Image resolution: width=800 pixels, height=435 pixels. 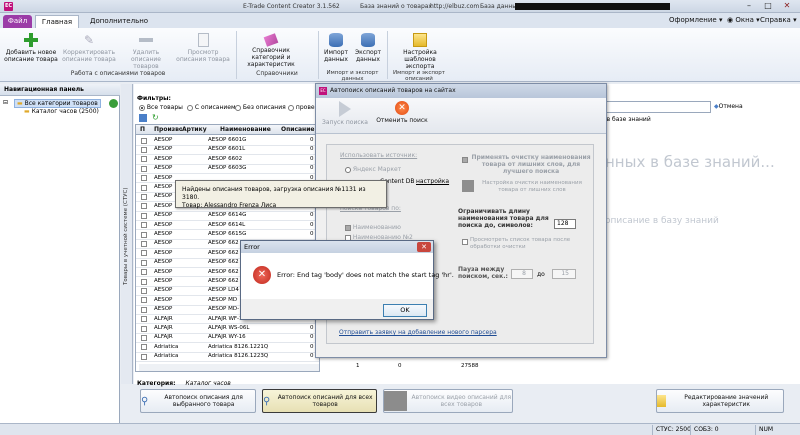 What do you see at coordinates (57, 21) in the screenshot?
I see `tab-main: Главная` at bounding box center [57, 21].